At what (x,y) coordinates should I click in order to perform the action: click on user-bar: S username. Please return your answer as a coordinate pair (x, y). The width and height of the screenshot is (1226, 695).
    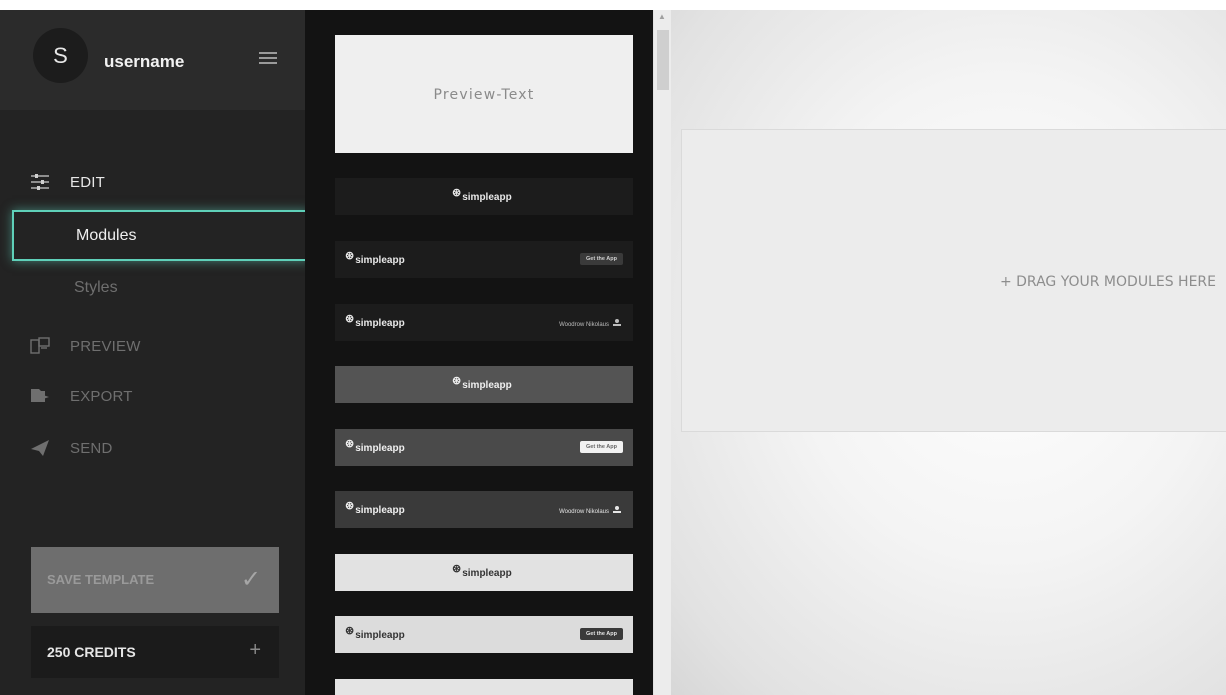
    Looking at the image, I should click on (152, 60).